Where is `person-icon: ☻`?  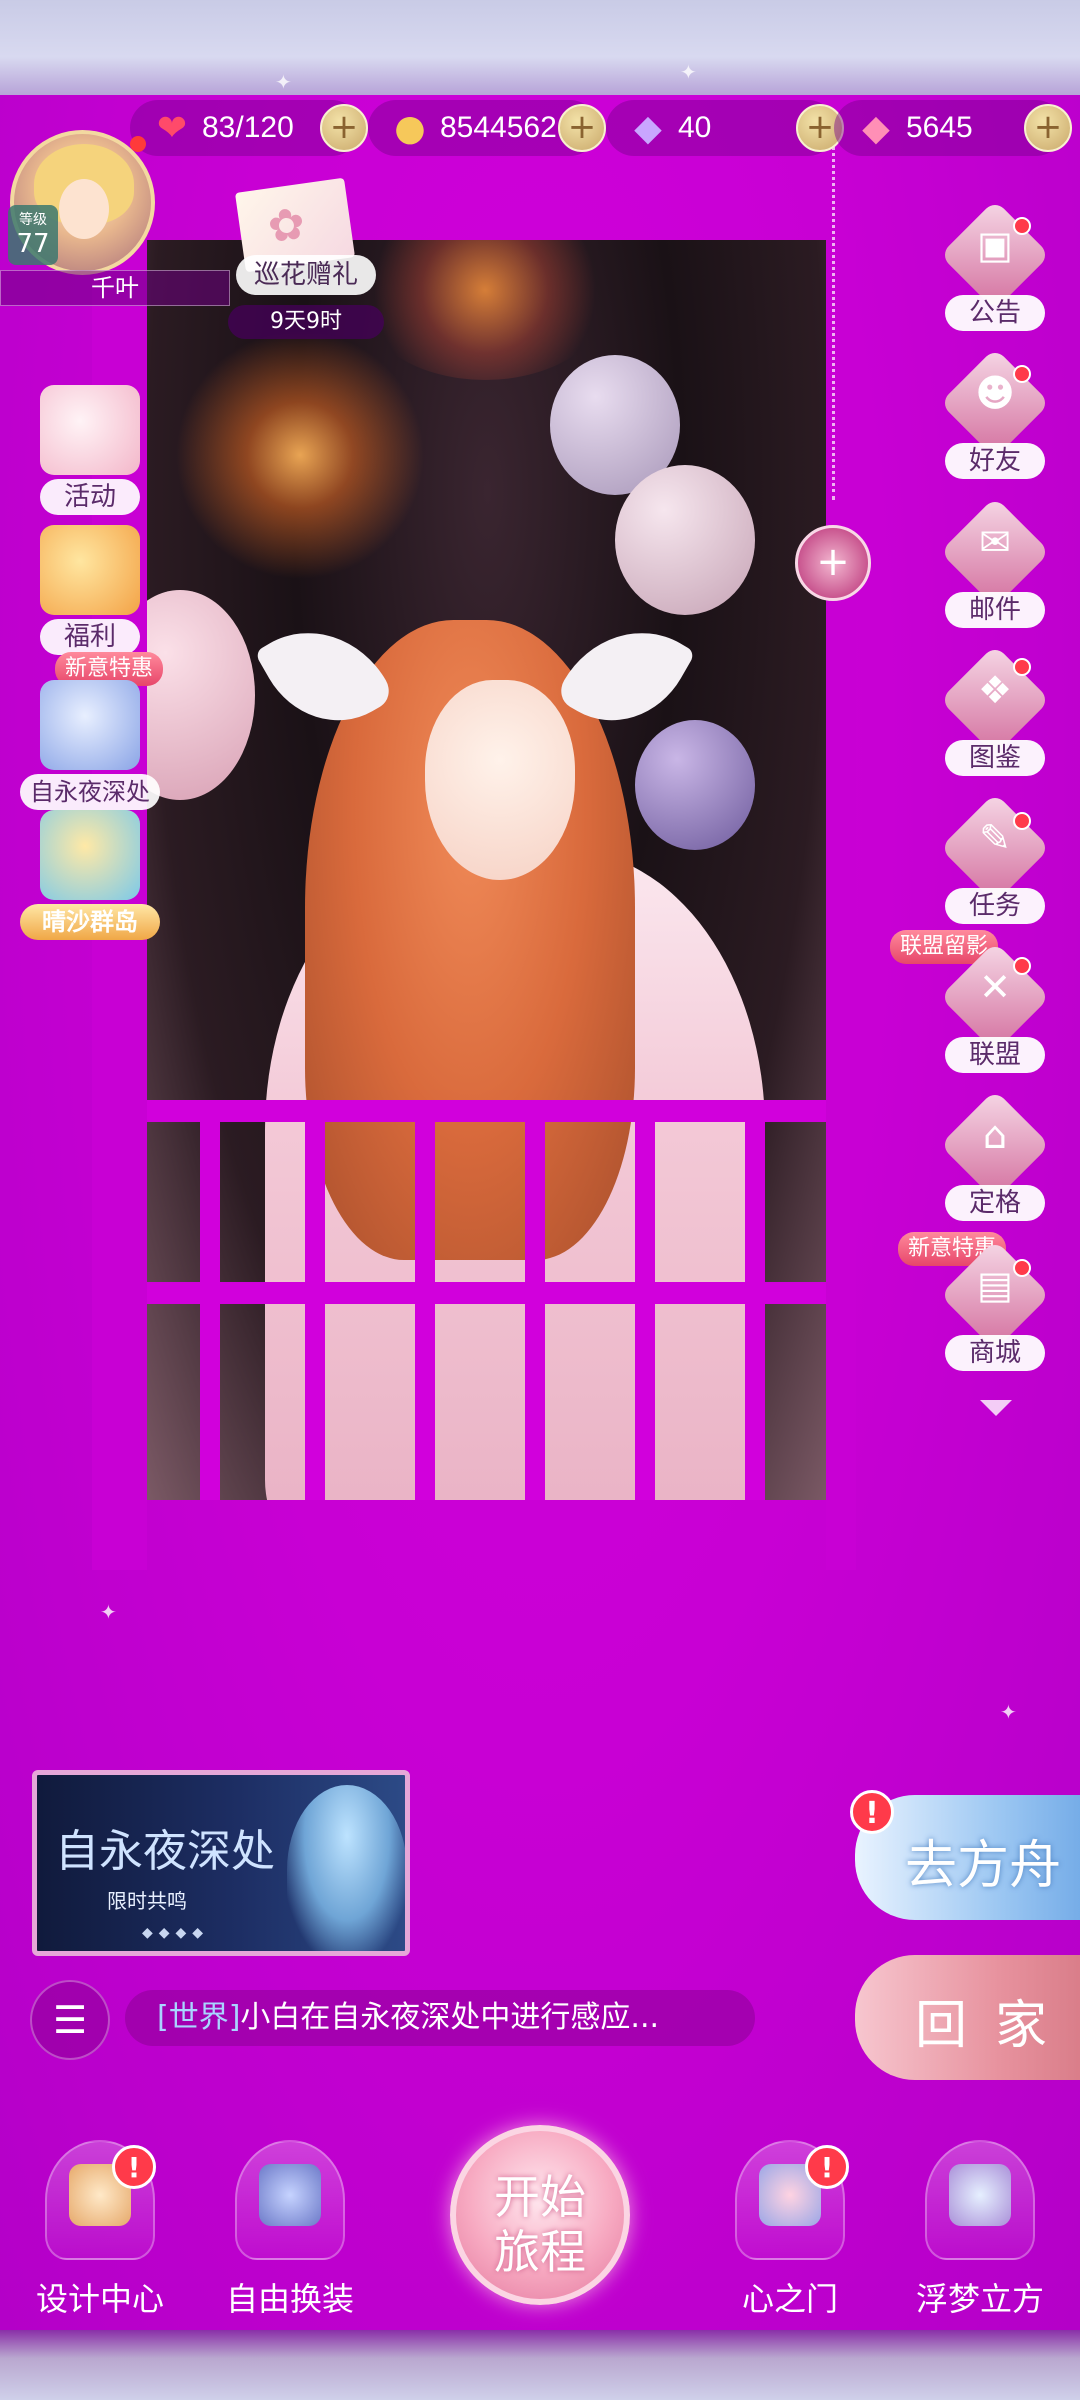 person-icon: ☻ is located at coordinates (995, 393).